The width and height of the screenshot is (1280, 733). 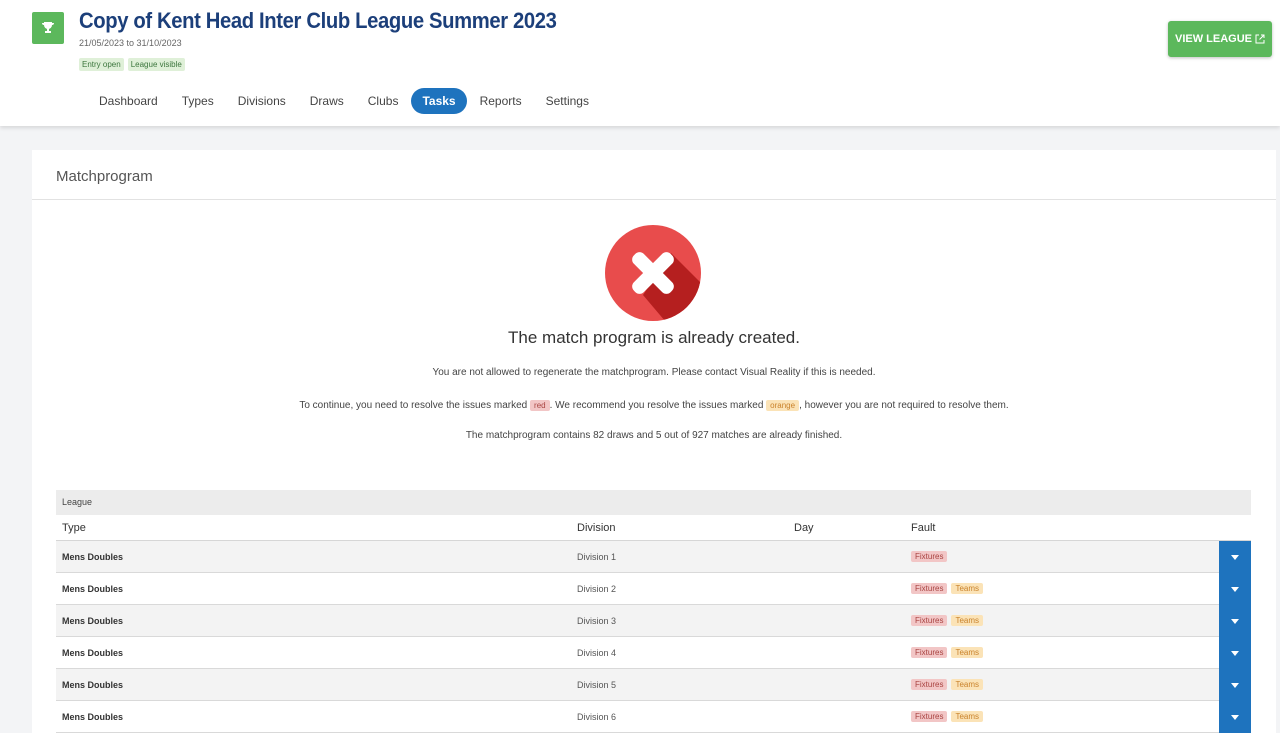 What do you see at coordinates (439, 101) in the screenshot?
I see `tab-tasks: Tasks` at bounding box center [439, 101].